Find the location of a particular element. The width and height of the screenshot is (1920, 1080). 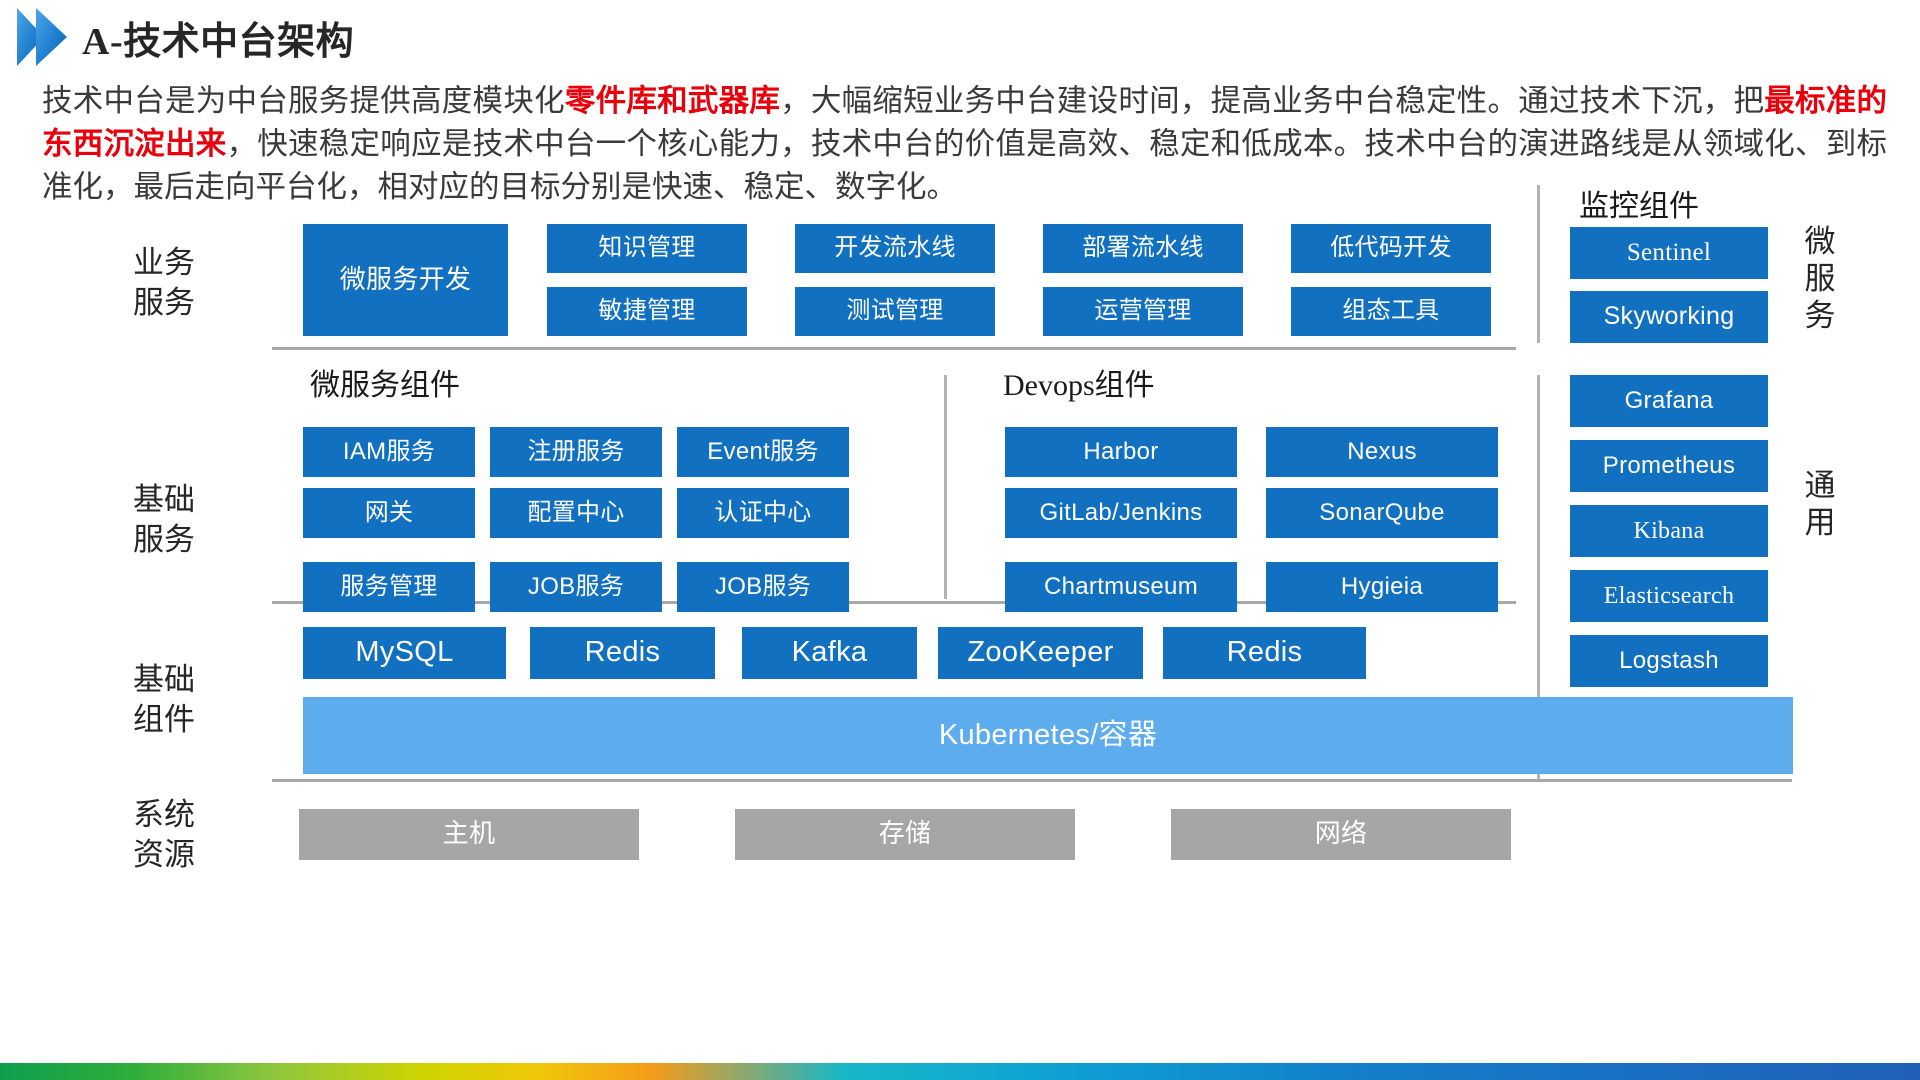

box-monitor-sentinel: Sentinel is located at coordinates (1669, 253).